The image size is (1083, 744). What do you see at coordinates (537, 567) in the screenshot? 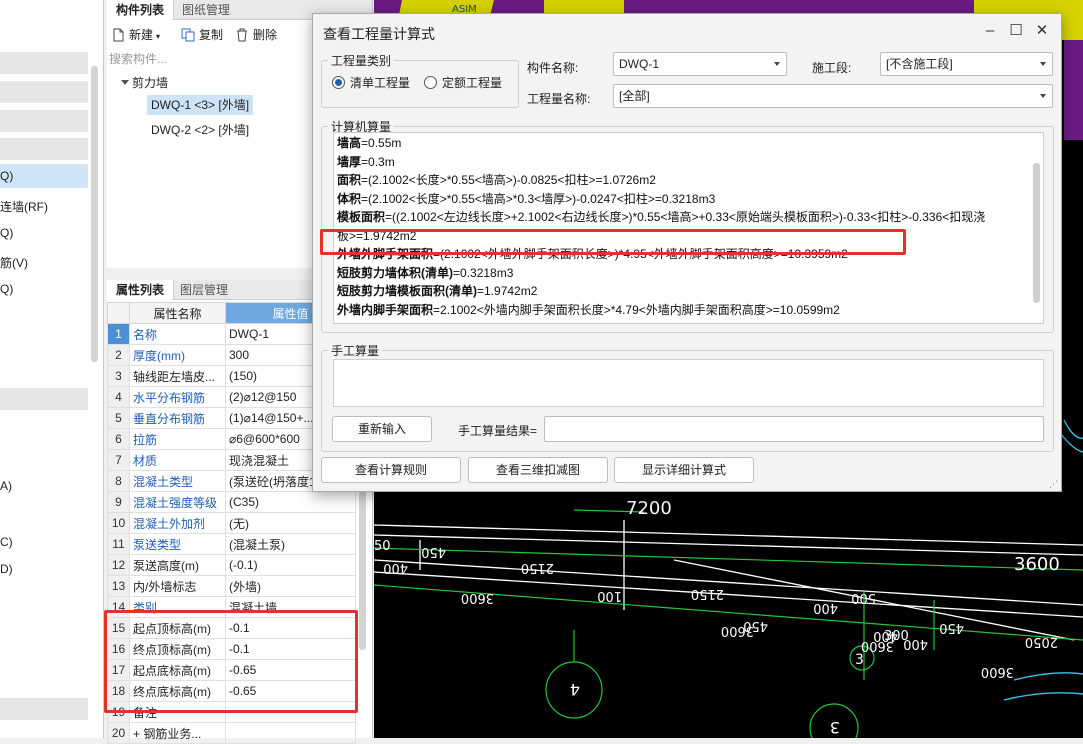
I see `cad-dim-2150: 2150` at bounding box center [537, 567].